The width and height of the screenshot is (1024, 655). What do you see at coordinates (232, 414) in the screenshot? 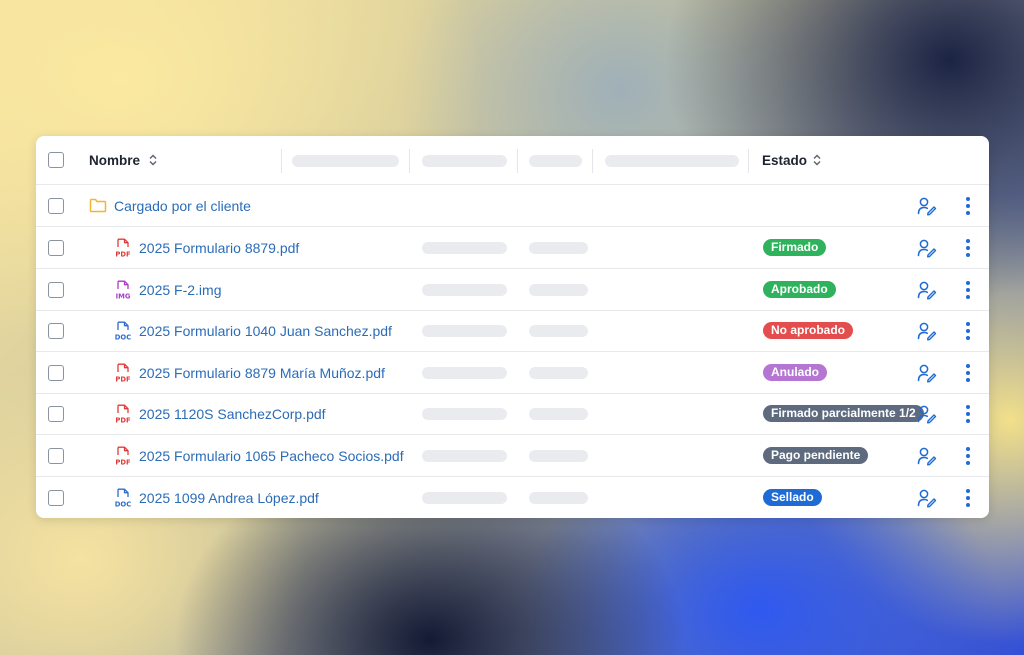
I see `file-name: 2025 1120S SanchezCorp.pdf` at bounding box center [232, 414].